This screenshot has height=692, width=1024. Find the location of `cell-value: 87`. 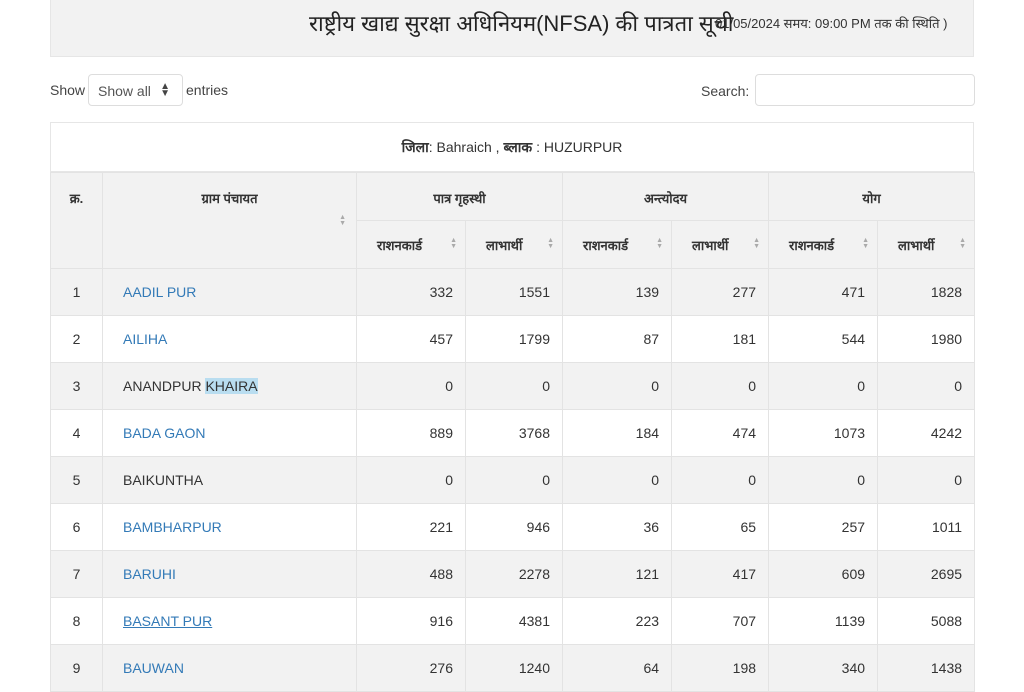

cell-value: 87 is located at coordinates (617, 339).